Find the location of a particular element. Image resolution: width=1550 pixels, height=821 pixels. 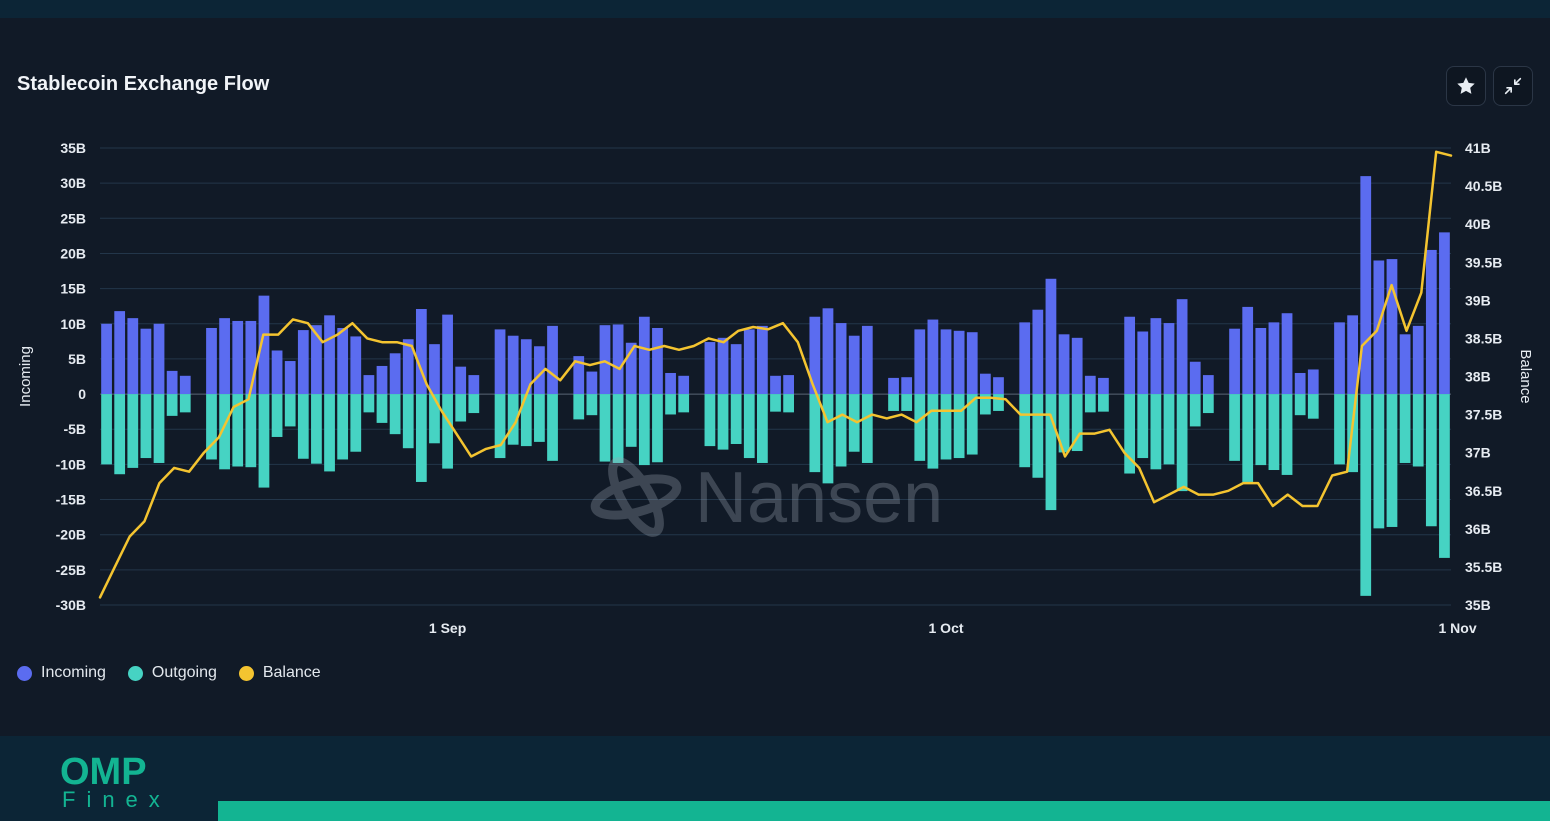

watermark-ring is located at coordinates (636, 497).